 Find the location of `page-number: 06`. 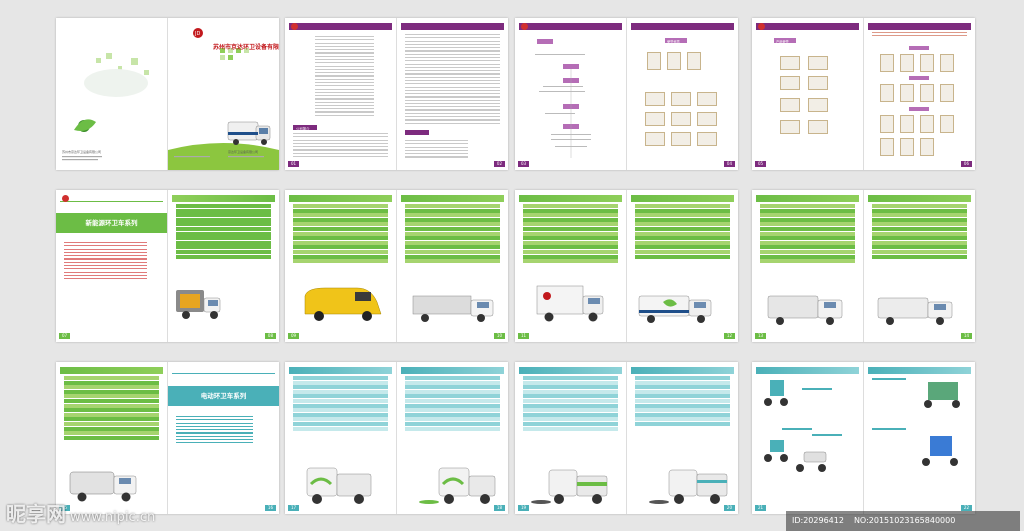

page-number: 06 is located at coordinates (966, 164).